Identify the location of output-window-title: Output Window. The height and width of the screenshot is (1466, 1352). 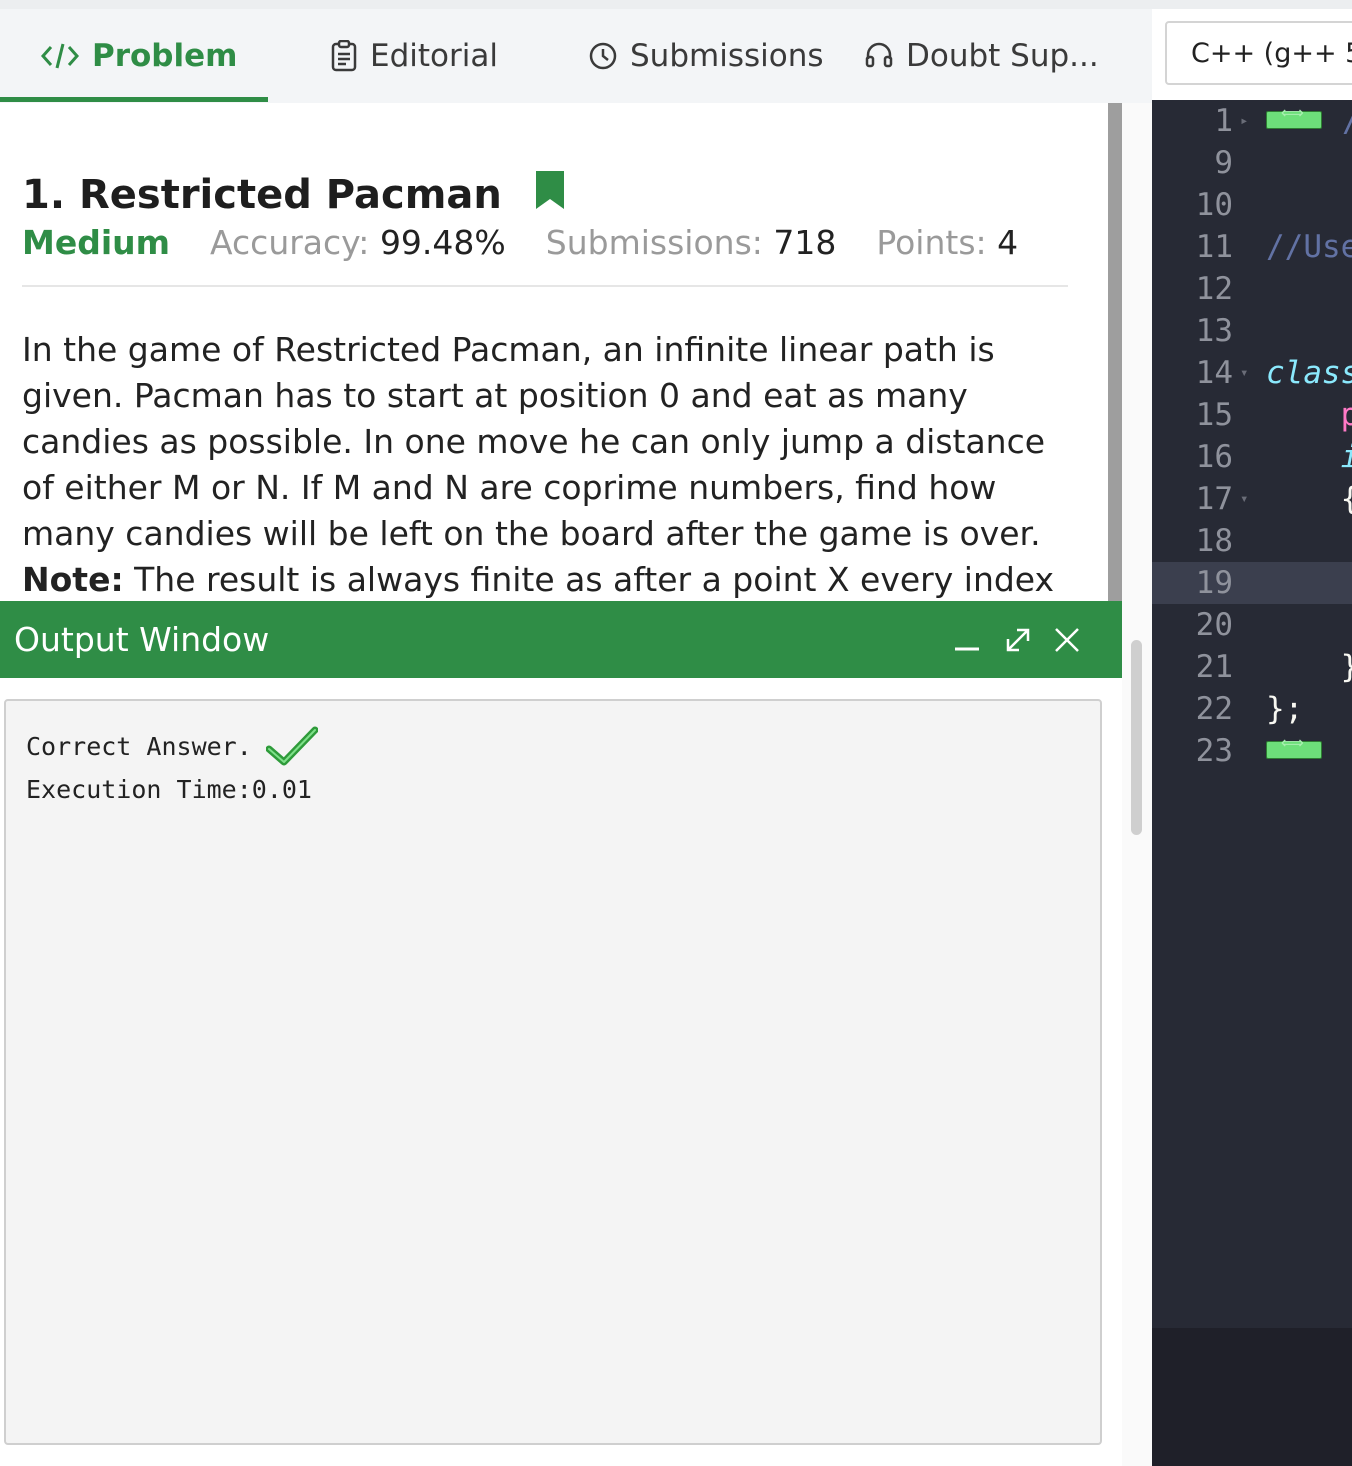
(142, 639).